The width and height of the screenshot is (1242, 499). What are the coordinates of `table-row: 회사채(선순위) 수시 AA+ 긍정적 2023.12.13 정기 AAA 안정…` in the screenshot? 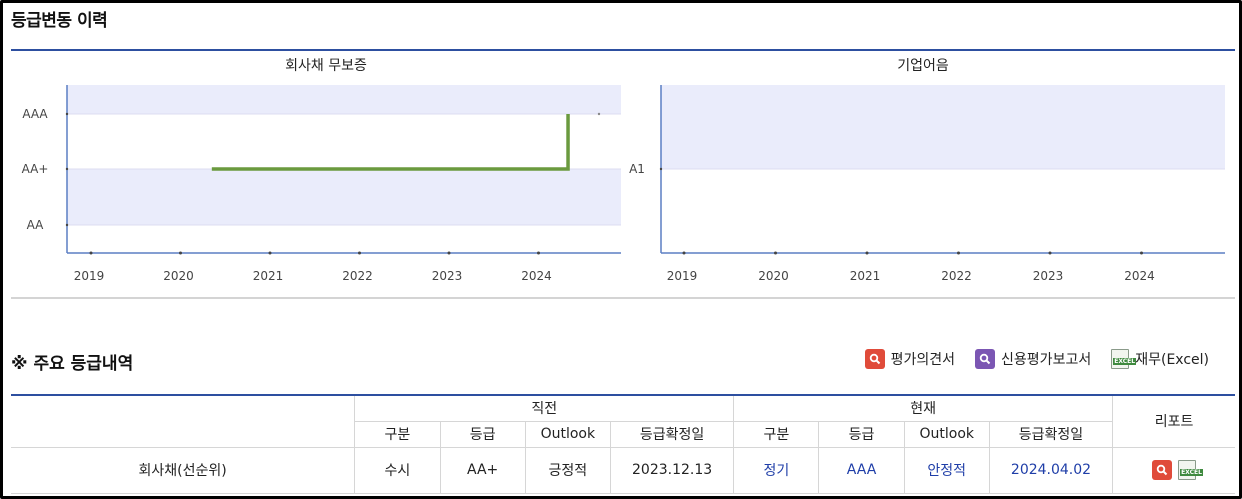 It's located at (623, 470).